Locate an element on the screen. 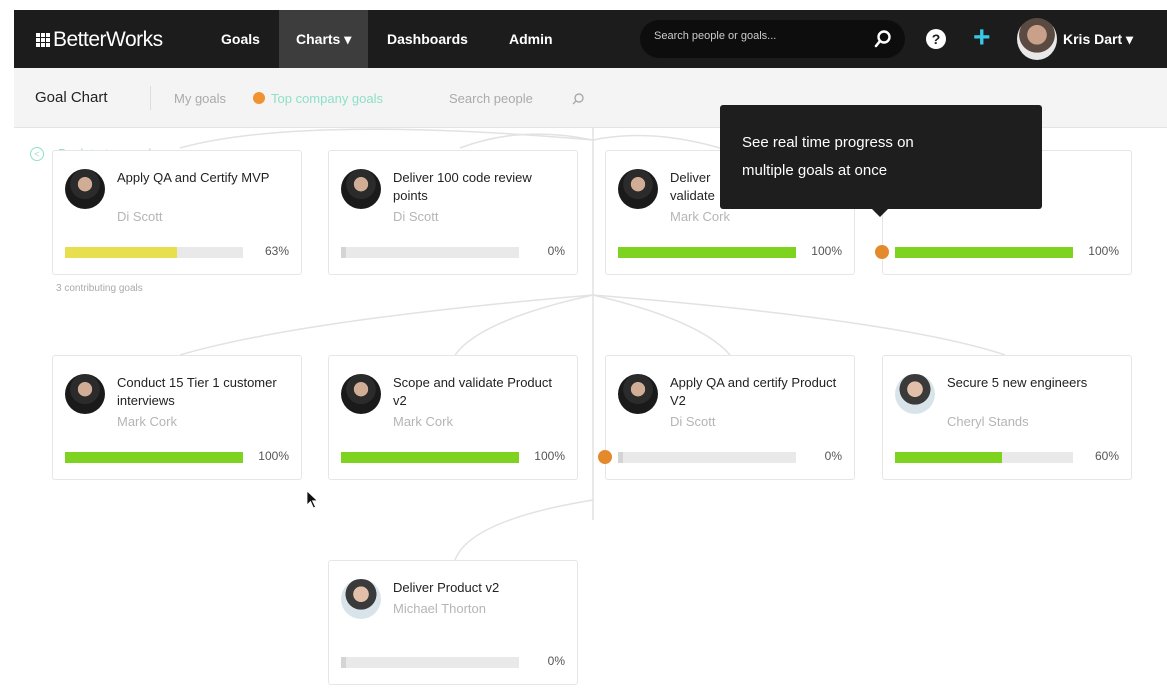  goal-owner: Cheryl Stands is located at coordinates (988, 421).